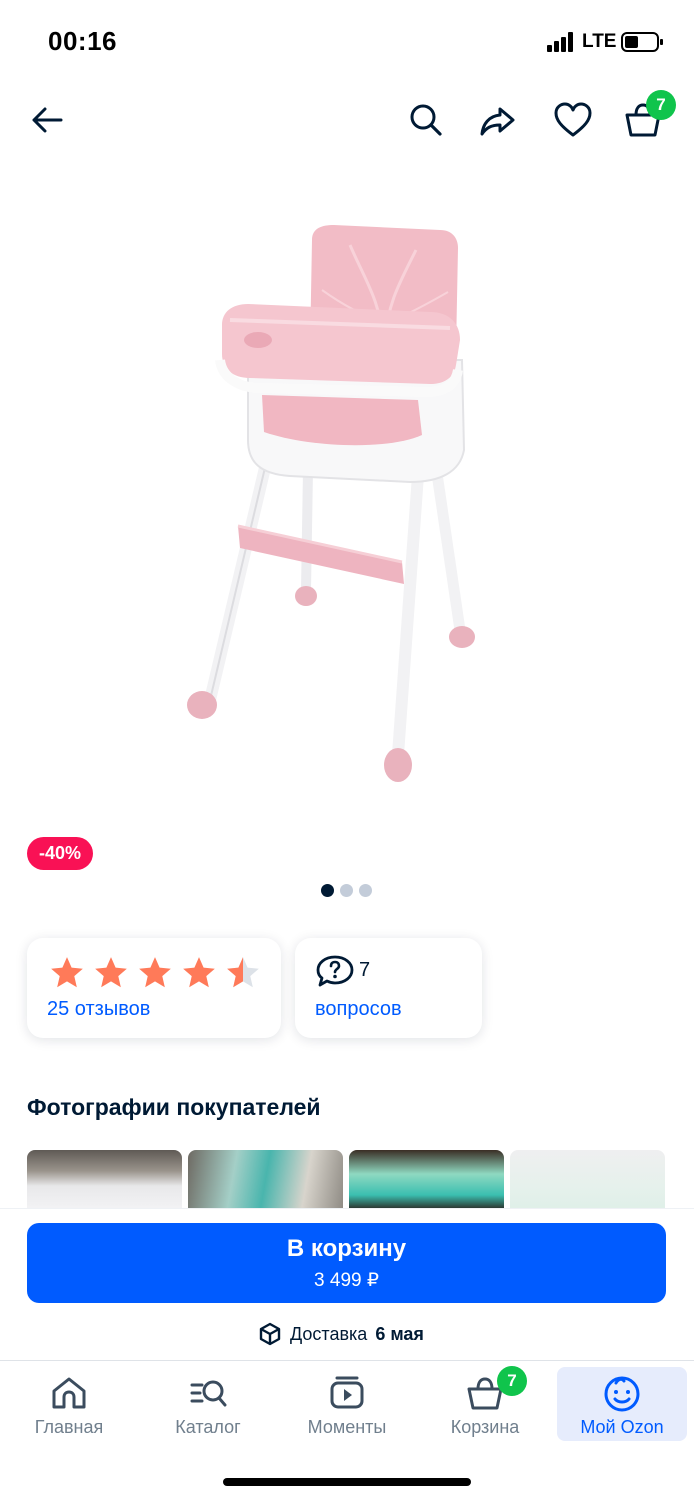 Image resolution: width=694 pixels, height=1500 pixels. Describe the element at coordinates (335, 971) in the screenshot. I see `question-bubble-icon` at that location.